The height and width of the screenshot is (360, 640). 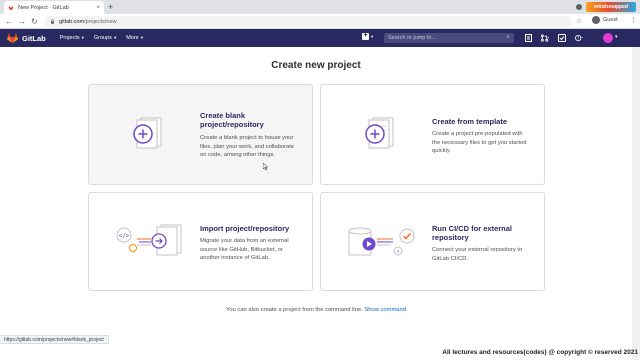 What do you see at coordinates (553, 37) in the screenshot?
I see `navbar-shortcuts: ?` at bounding box center [553, 37].